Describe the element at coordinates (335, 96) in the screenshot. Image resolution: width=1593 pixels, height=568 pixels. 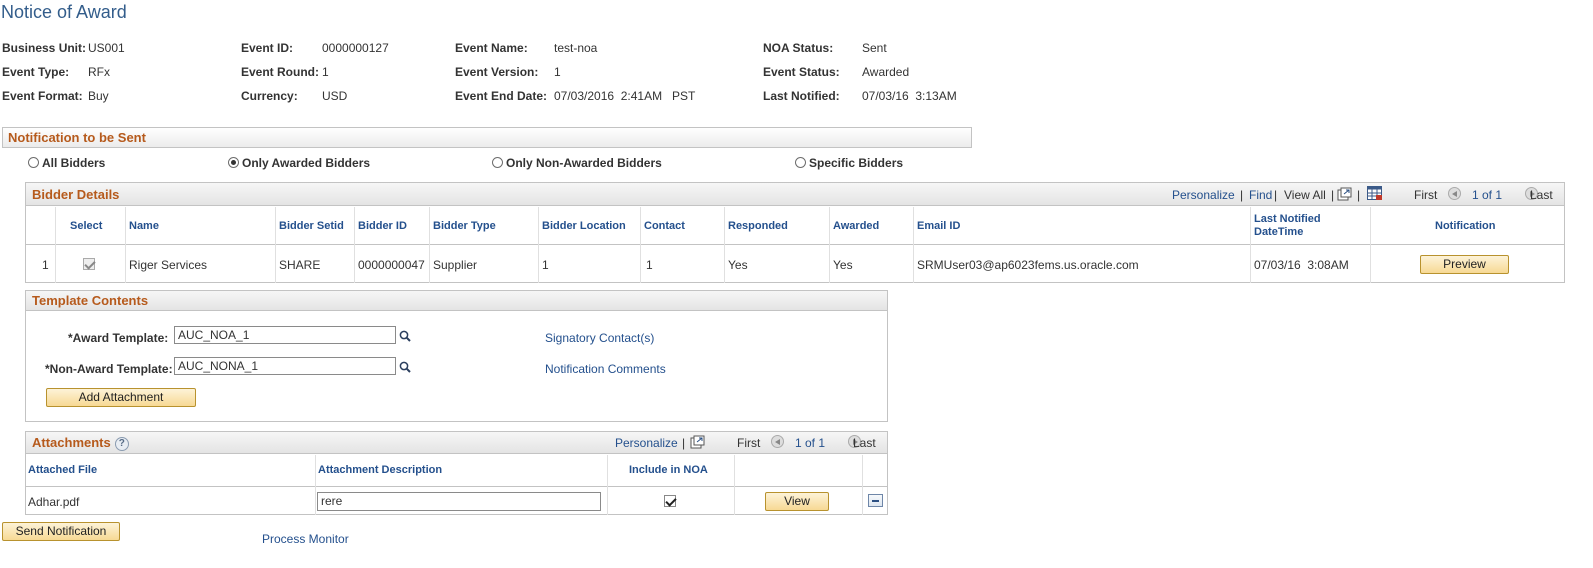
I see `currency-value: USD` at that location.